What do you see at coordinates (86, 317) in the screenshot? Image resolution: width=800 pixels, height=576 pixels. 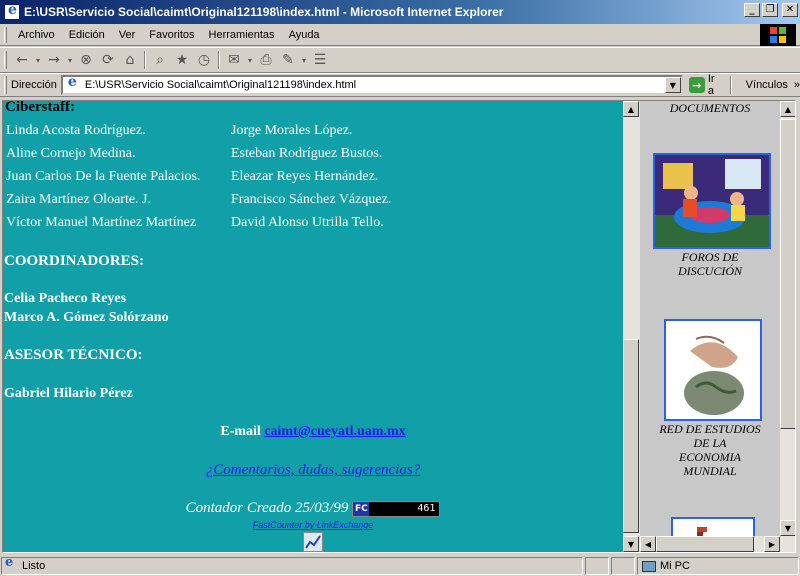 I see `coordinator-name: Marco A. Gómez Solórzano` at bounding box center [86, 317].